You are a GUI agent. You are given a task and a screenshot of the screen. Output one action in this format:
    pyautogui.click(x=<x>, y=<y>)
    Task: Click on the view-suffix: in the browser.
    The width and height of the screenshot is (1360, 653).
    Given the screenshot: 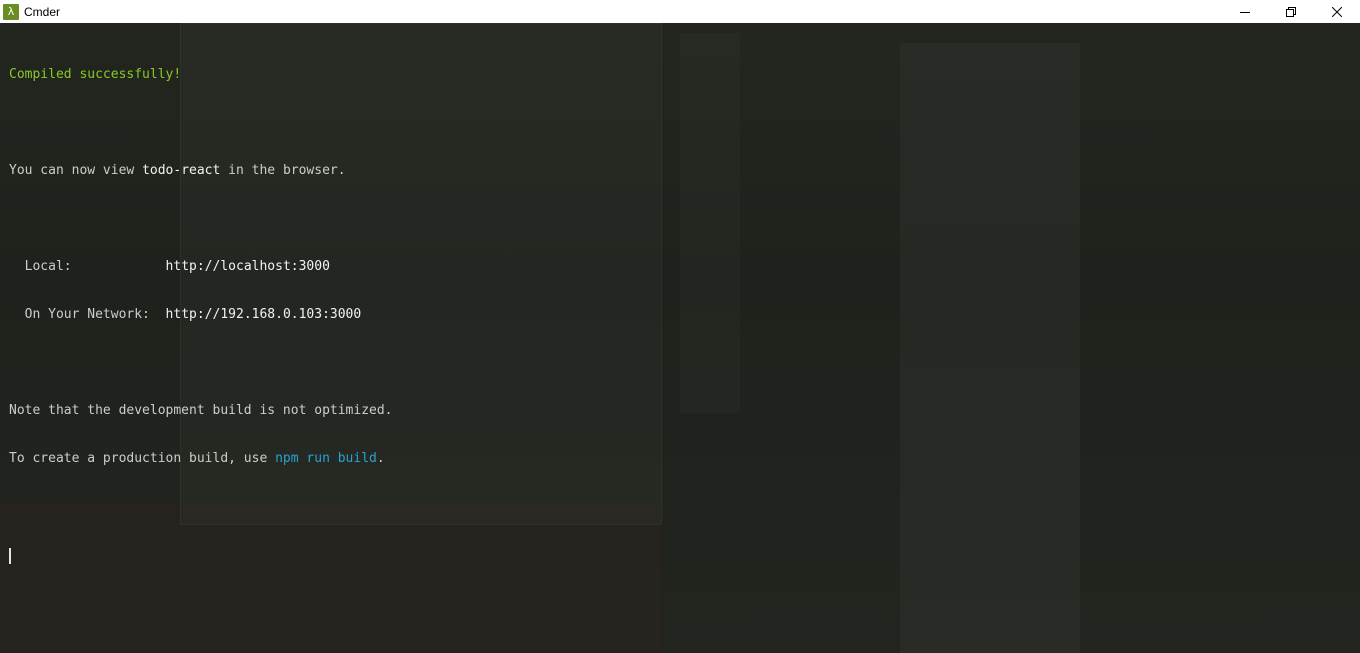 What is the action you would take?
    pyautogui.click(x=283, y=170)
    